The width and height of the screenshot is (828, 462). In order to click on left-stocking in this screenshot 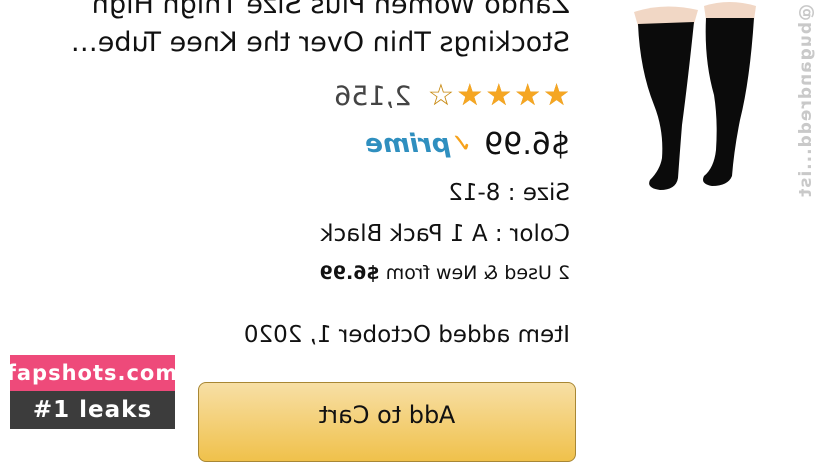, I will do `click(728, 102)`.